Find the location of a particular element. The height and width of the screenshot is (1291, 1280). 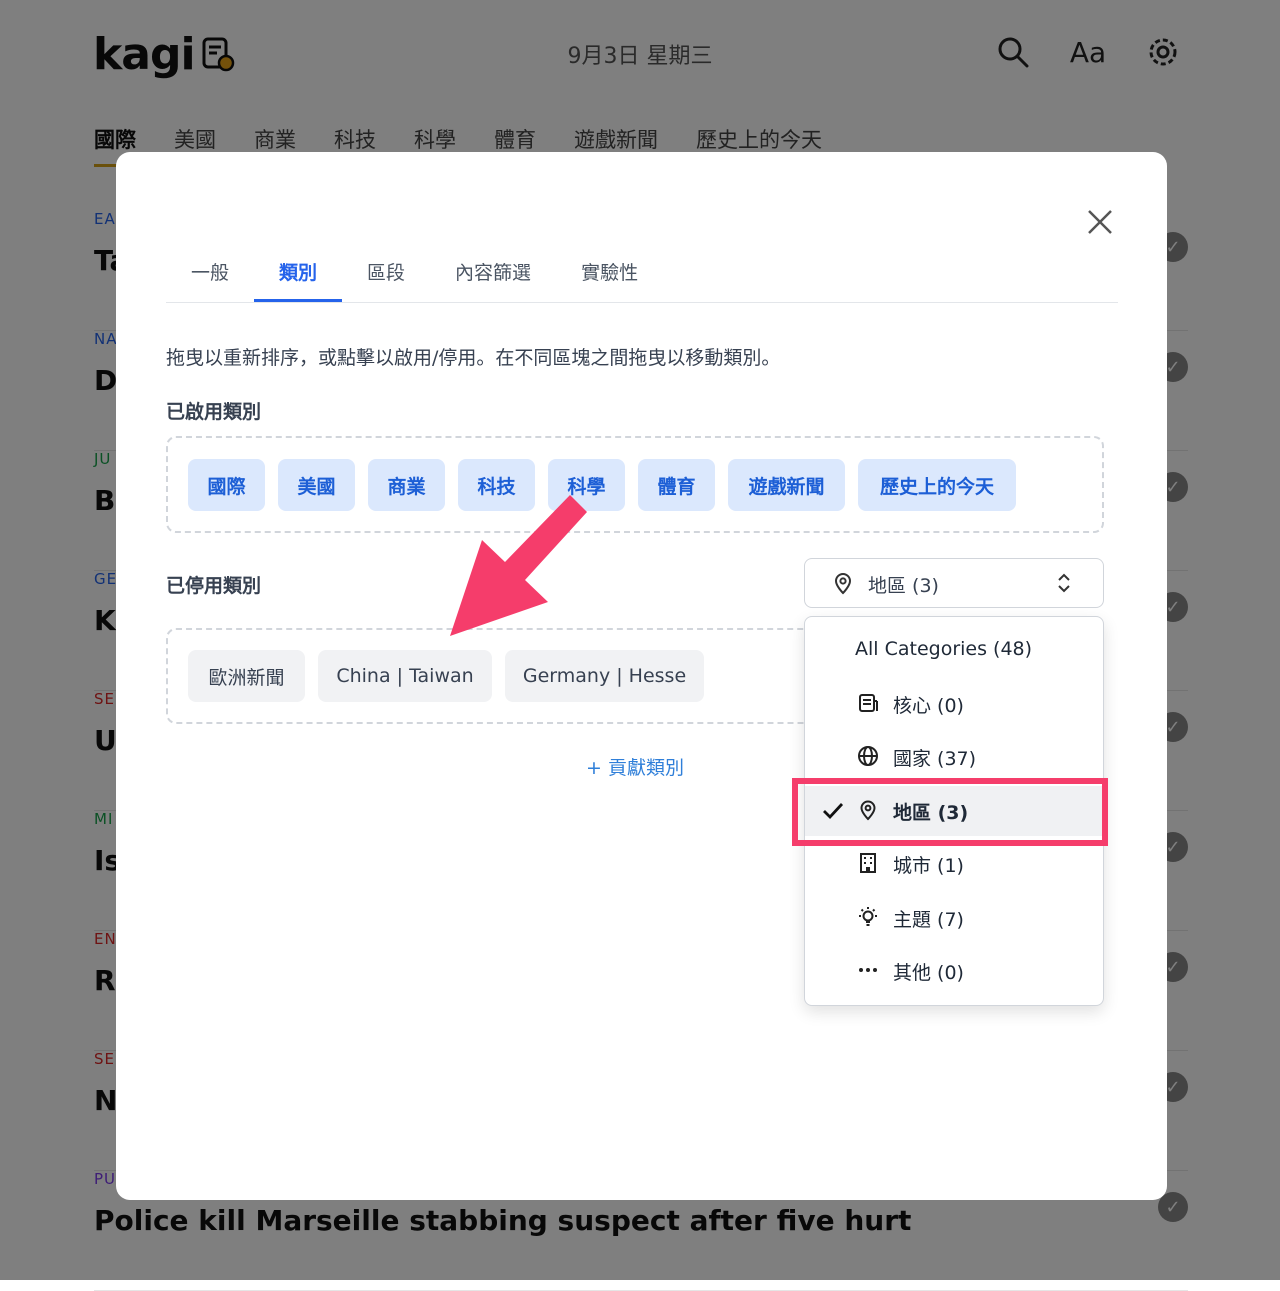

tab-sections: 區段 is located at coordinates (386, 276).